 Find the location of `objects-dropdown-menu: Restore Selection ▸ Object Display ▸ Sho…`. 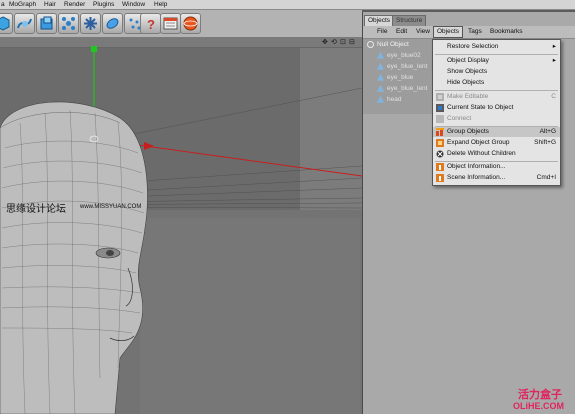

objects-dropdown-menu: Restore Selection ▸ Object Display ▸ Sho… is located at coordinates (496, 112).